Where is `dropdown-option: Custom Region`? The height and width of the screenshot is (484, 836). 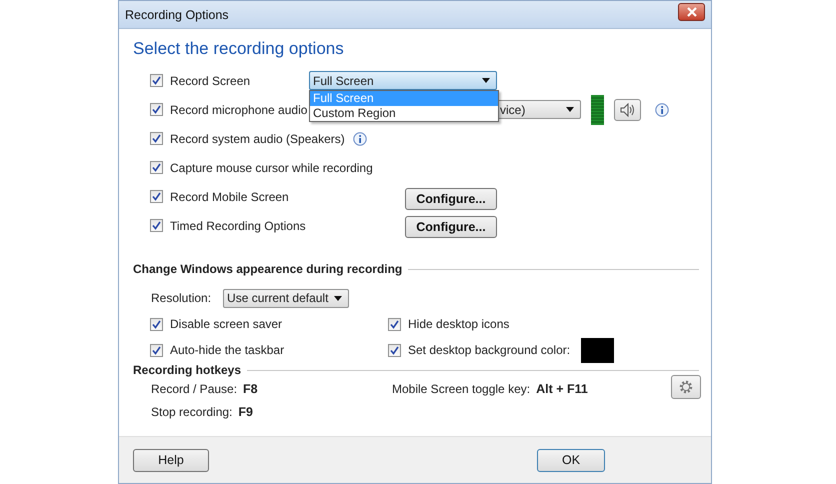 dropdown-option: Custom Region is located at coordinates (404, 113).